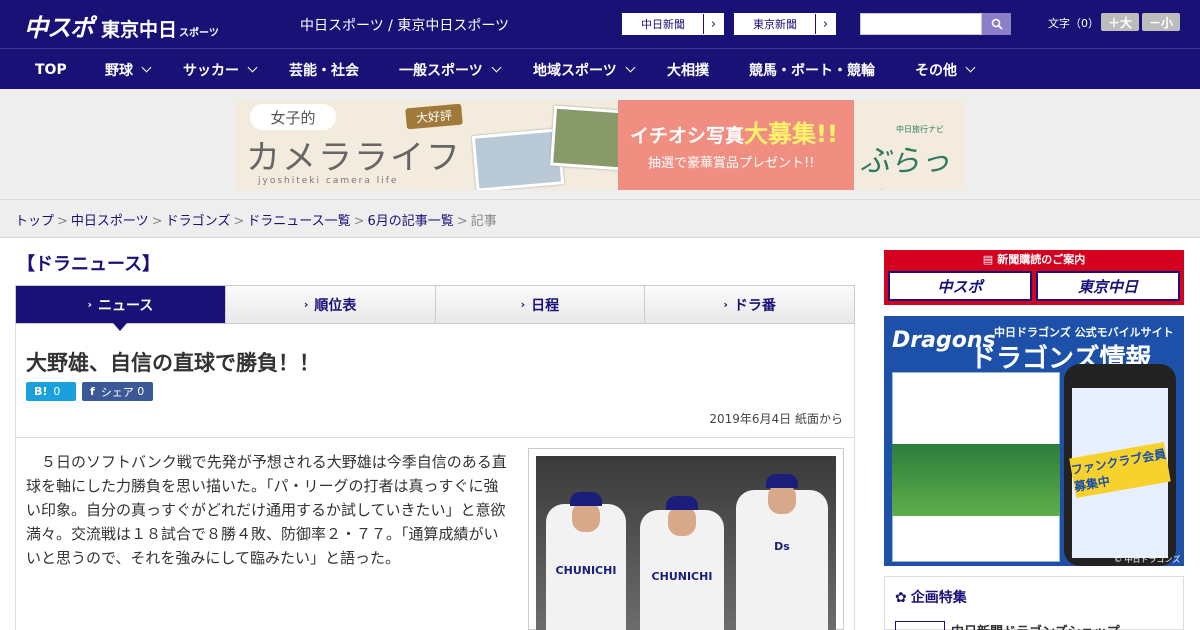  I want to click on feature-title: ✿ 企画特集, so click(931, 598).